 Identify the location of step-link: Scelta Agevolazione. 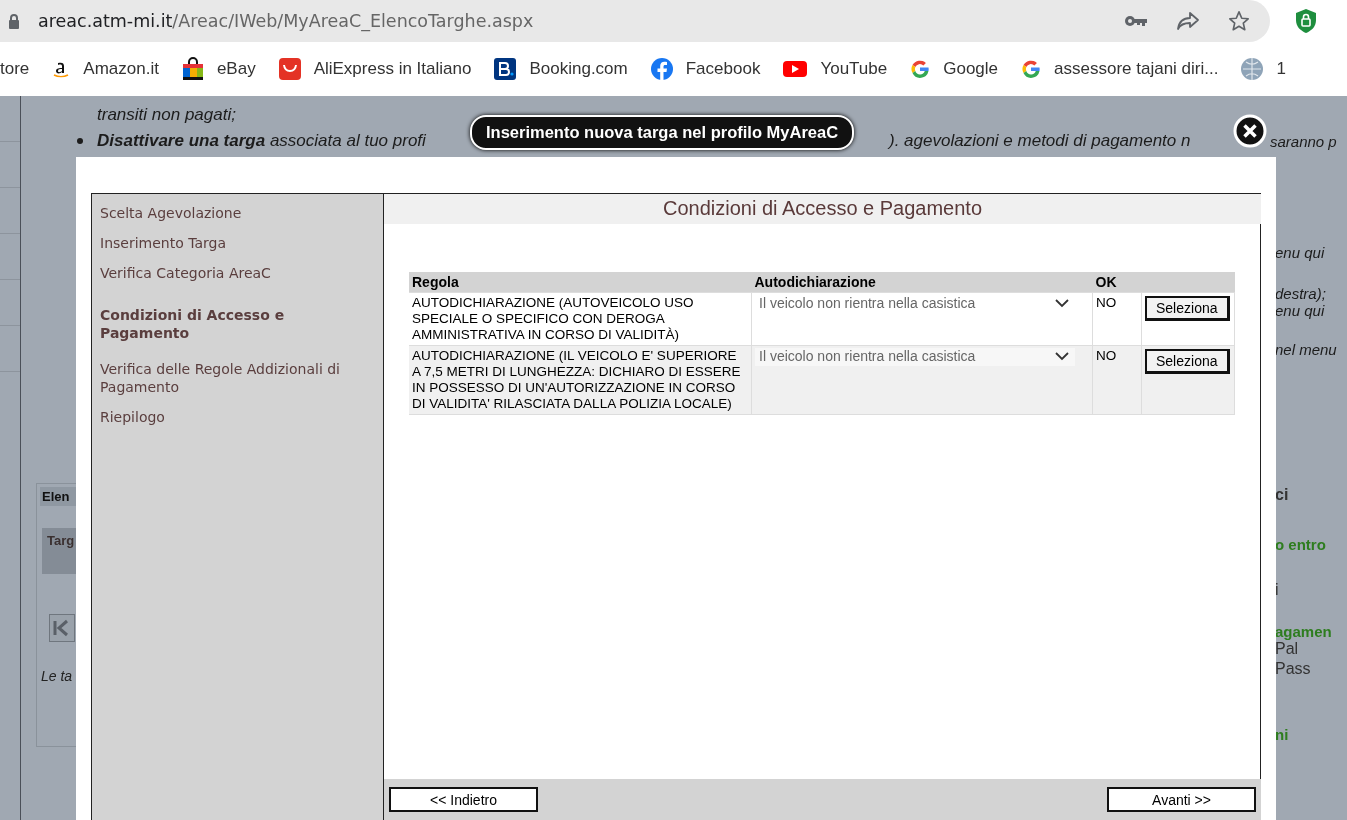
(237, 213).